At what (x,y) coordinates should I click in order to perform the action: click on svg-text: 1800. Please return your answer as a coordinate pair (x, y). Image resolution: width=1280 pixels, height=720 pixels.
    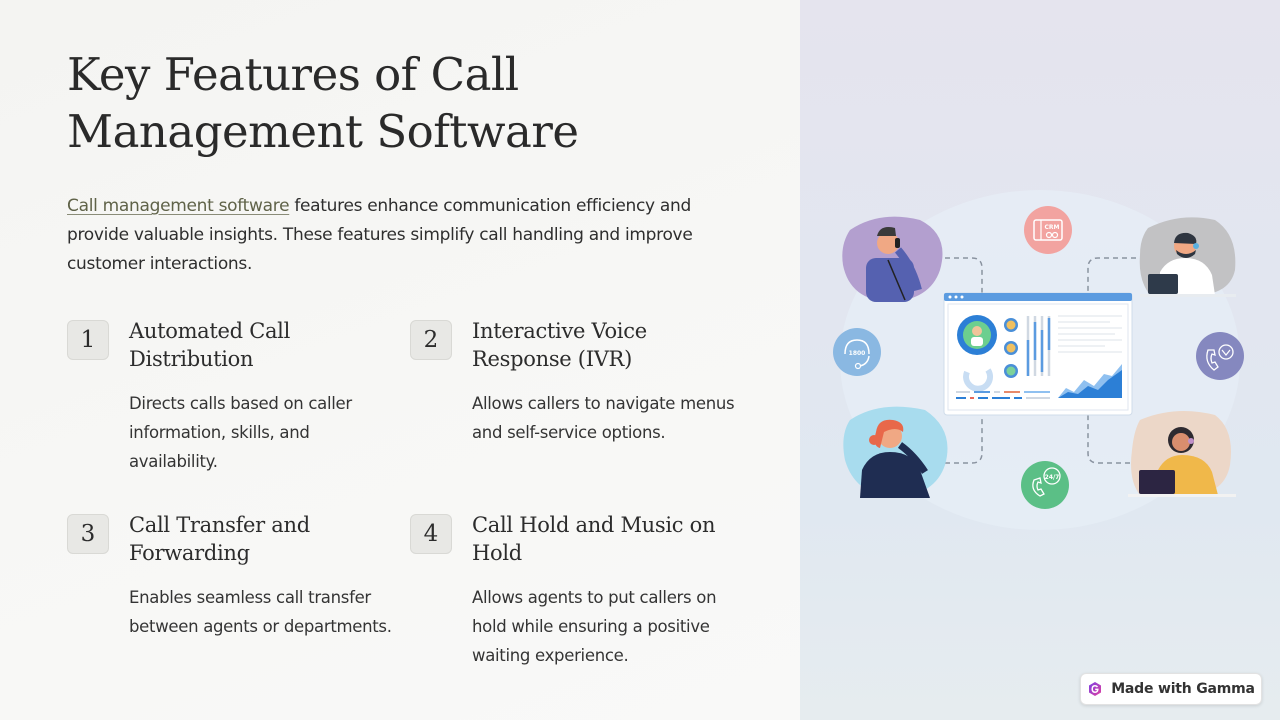
    Looking at the image, I should click on (857, 353).